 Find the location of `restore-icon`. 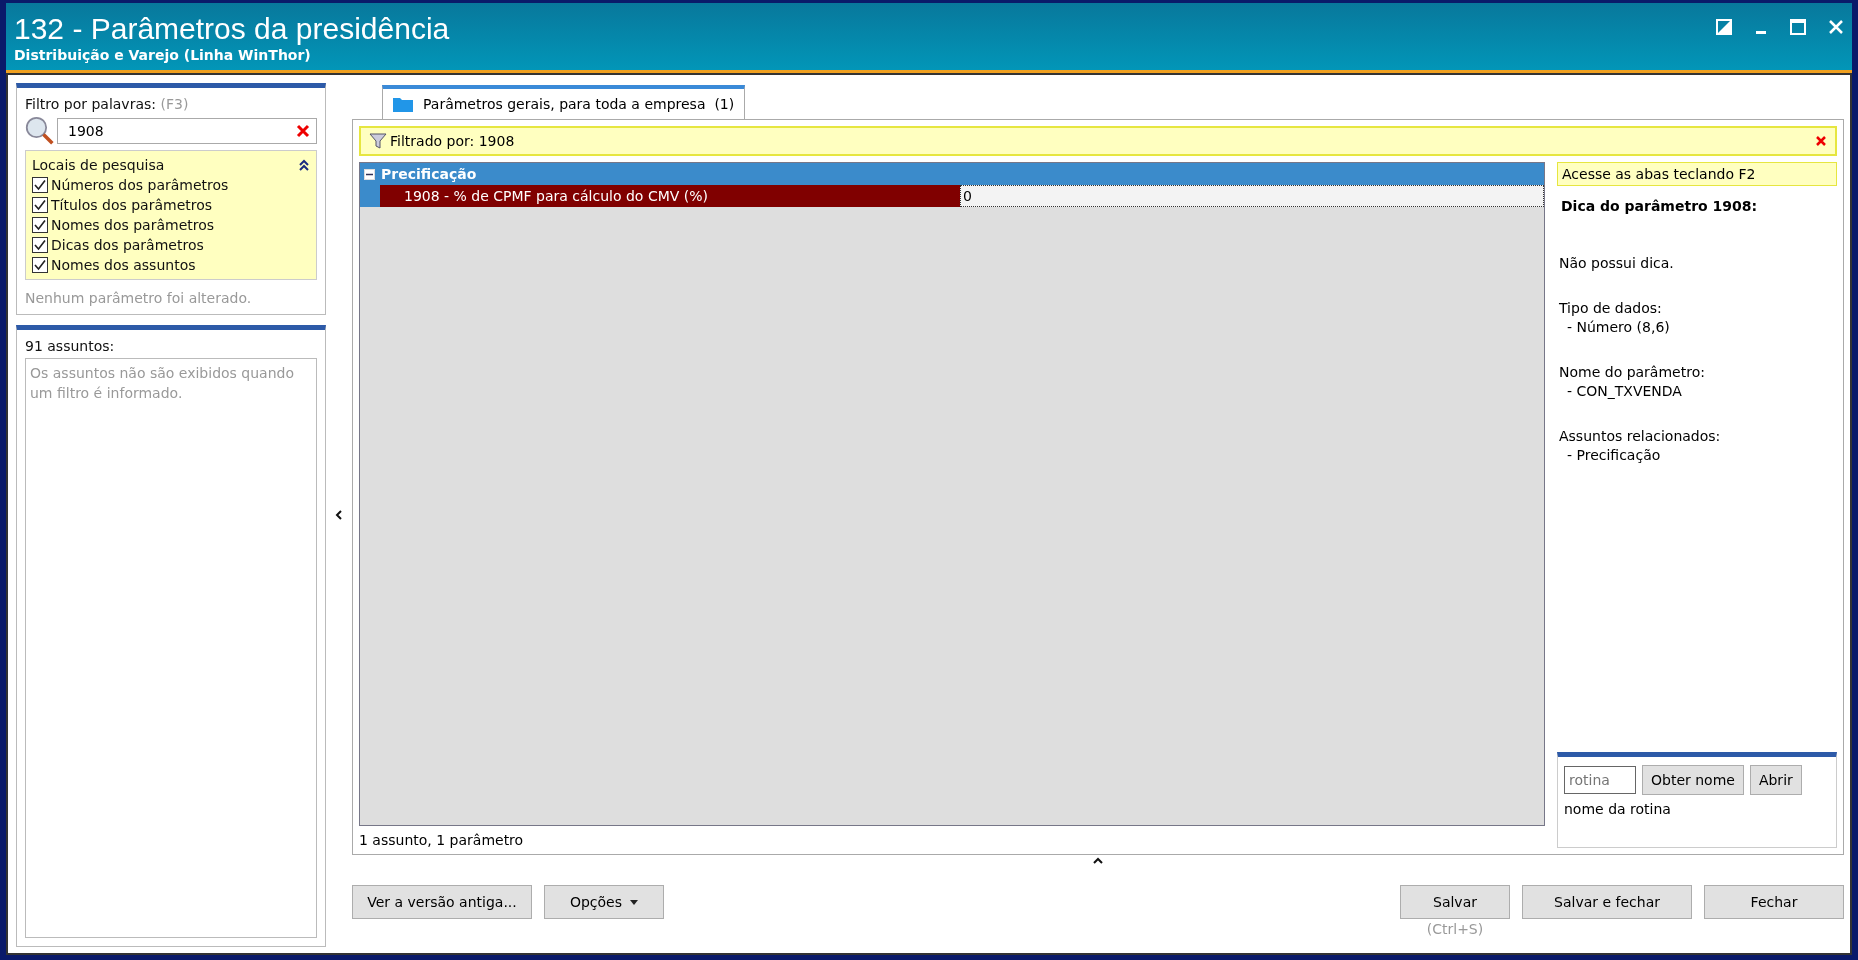

restore-icon is located at coordinates (1724, 27).